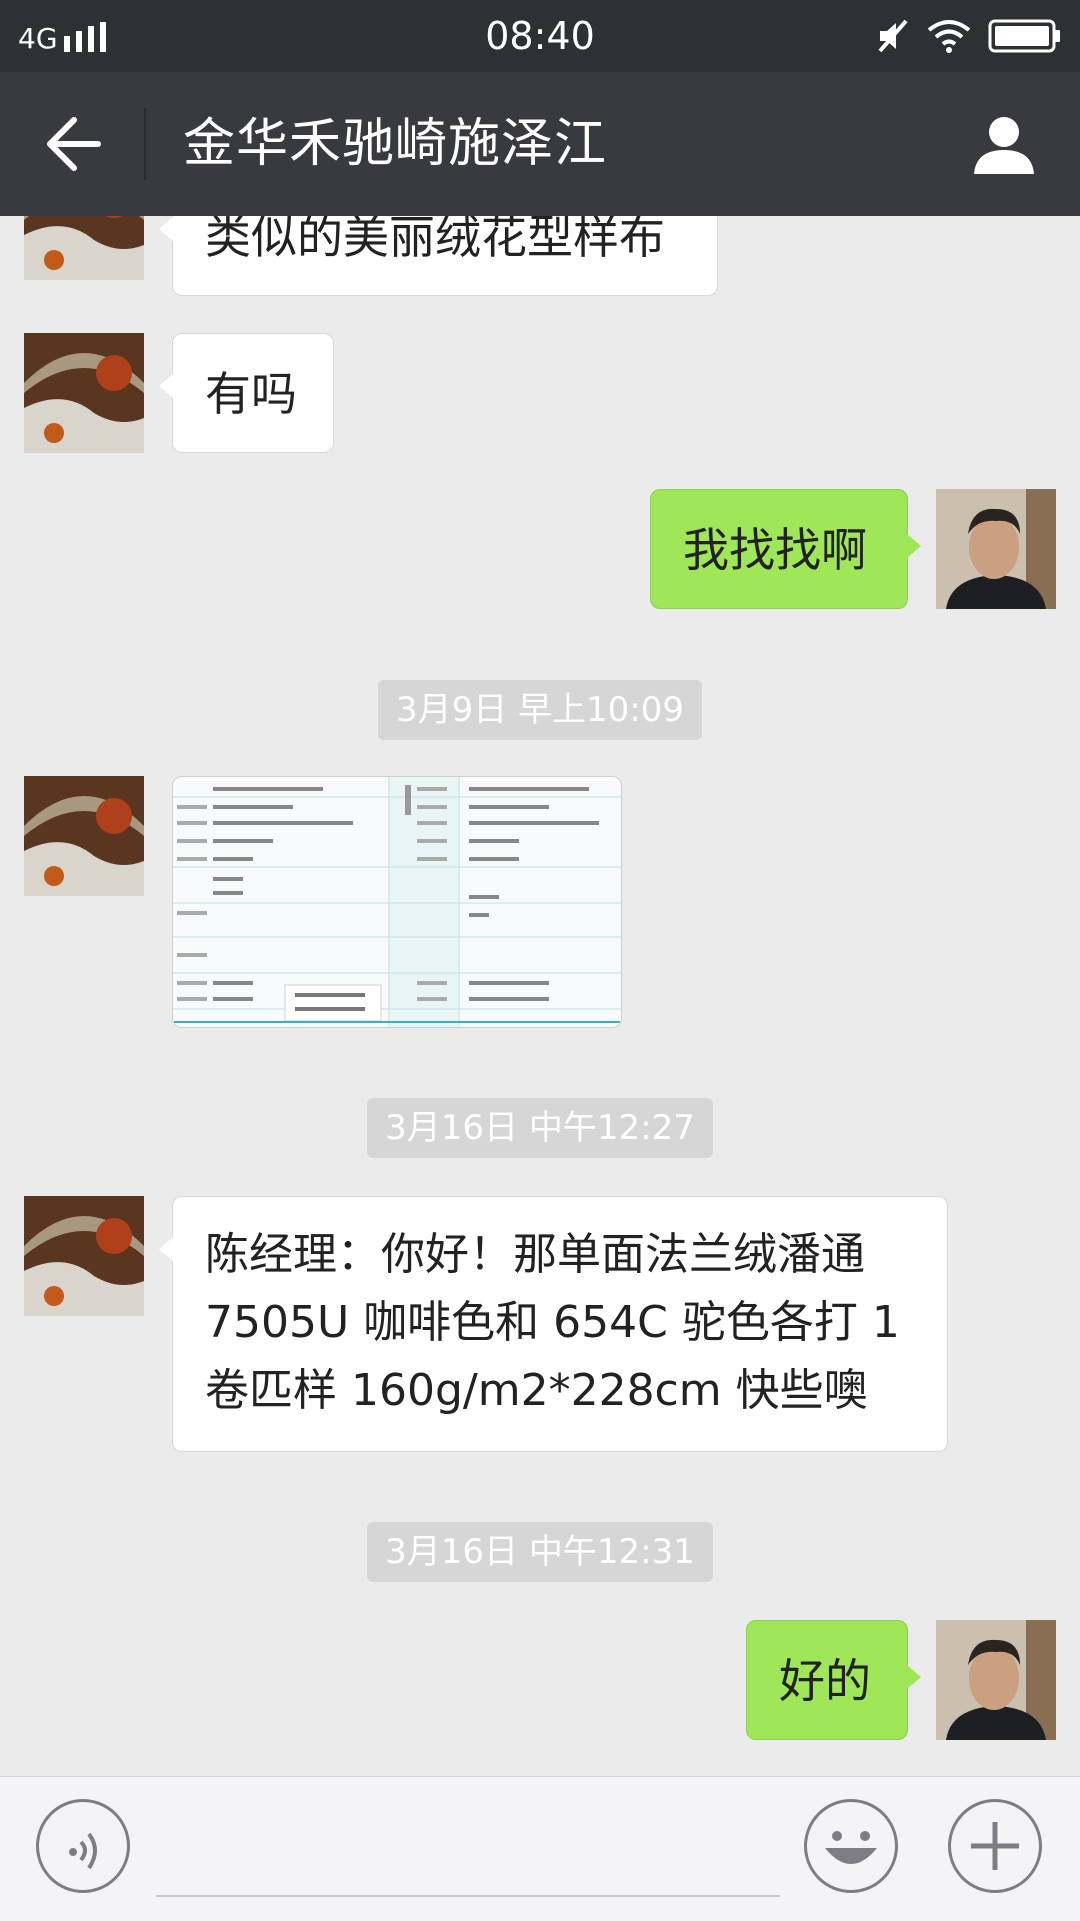 This screenshot has height=1921, width=1080. I want to click on more-button, so click(995, 1846).